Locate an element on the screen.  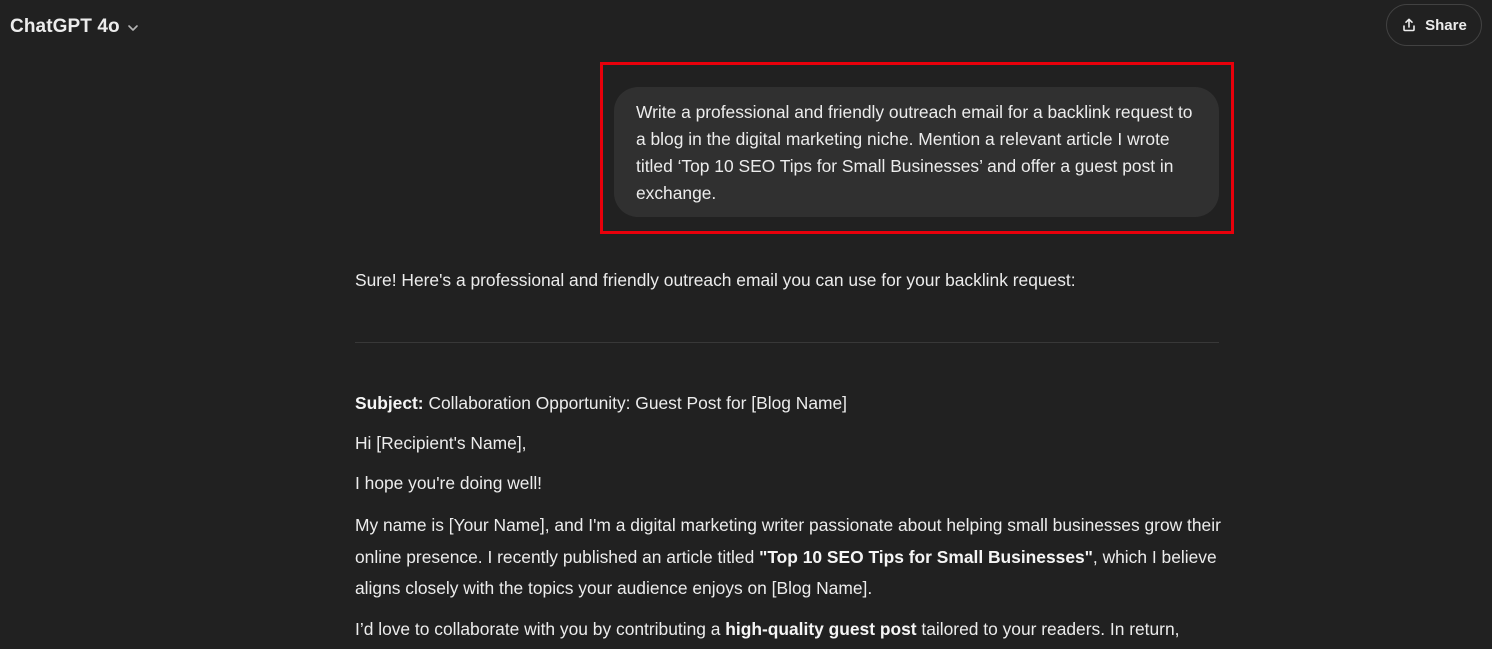
email-hope-line: I hope you're doing well! is located at coordinates (449, 483).